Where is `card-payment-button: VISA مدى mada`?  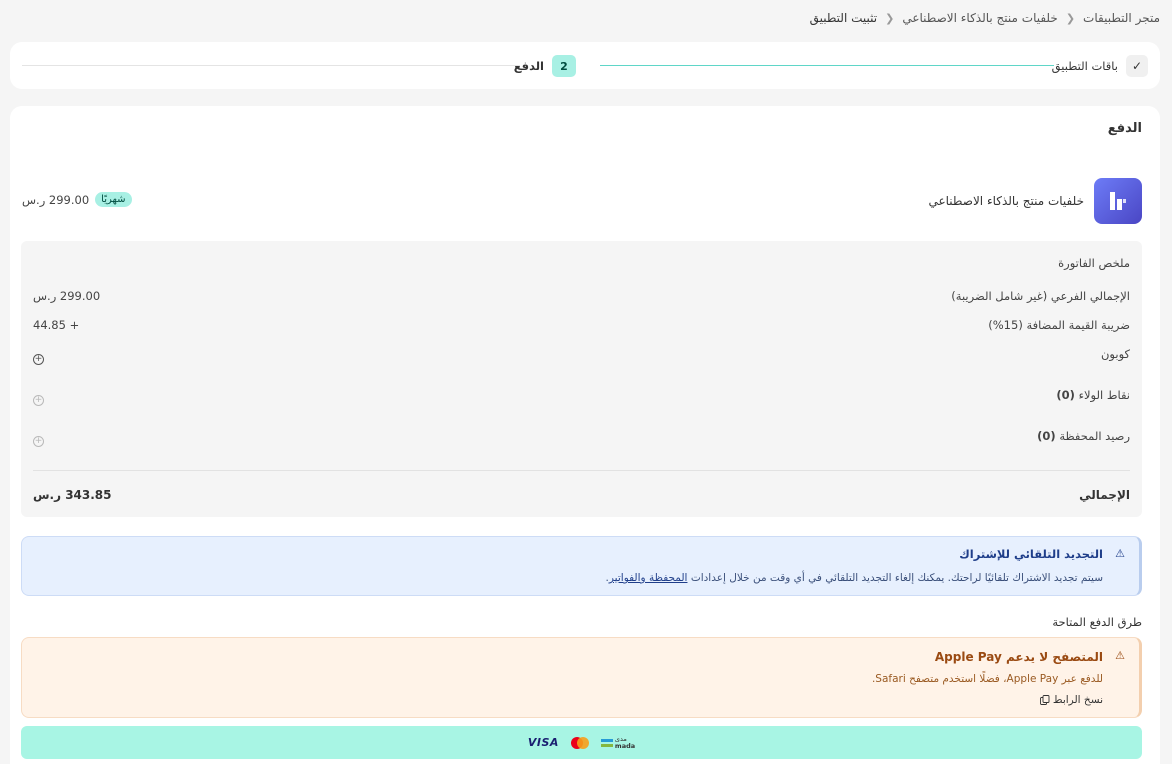
card-payment-button: VISA مدى mada is located at coordinates (581, 742).